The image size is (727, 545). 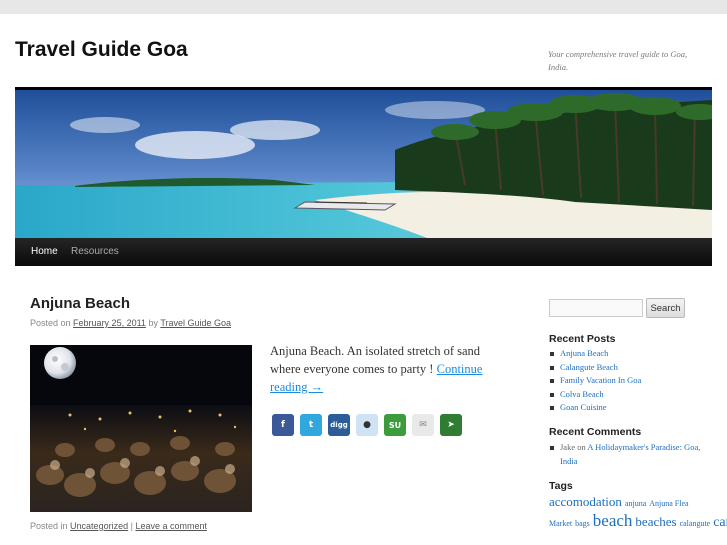 I want to click on post-photo, so click(x=141, y=428).